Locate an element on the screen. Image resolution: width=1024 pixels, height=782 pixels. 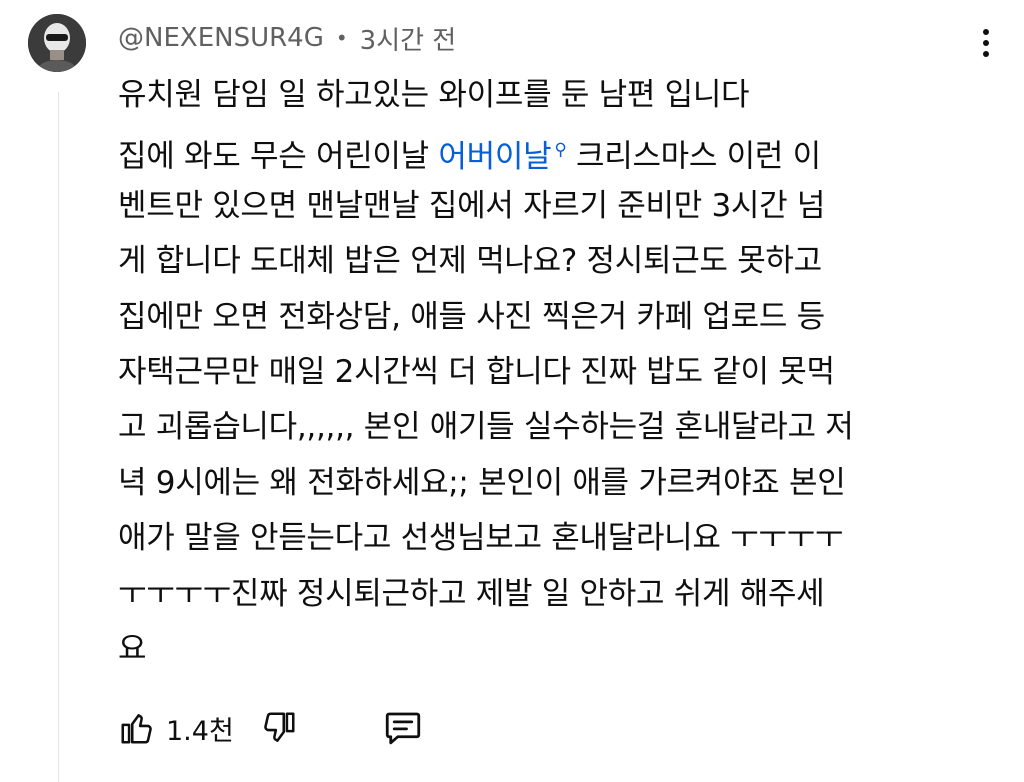
comment-line: 게 합니다 도대체 밥은 언제 먹나요? 정시퇴근도 못하고 is located at coordinates (470, 261).